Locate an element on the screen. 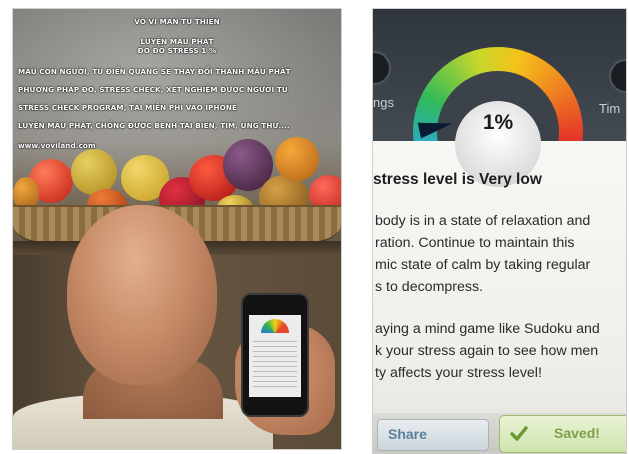  saved-button: Saved! is located at coordinates (562, 434).